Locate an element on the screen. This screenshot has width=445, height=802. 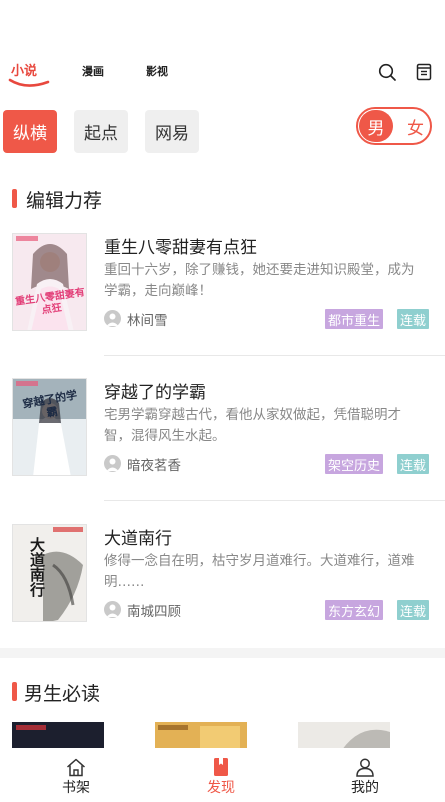
home-icon is located at coordinates (76, 767).